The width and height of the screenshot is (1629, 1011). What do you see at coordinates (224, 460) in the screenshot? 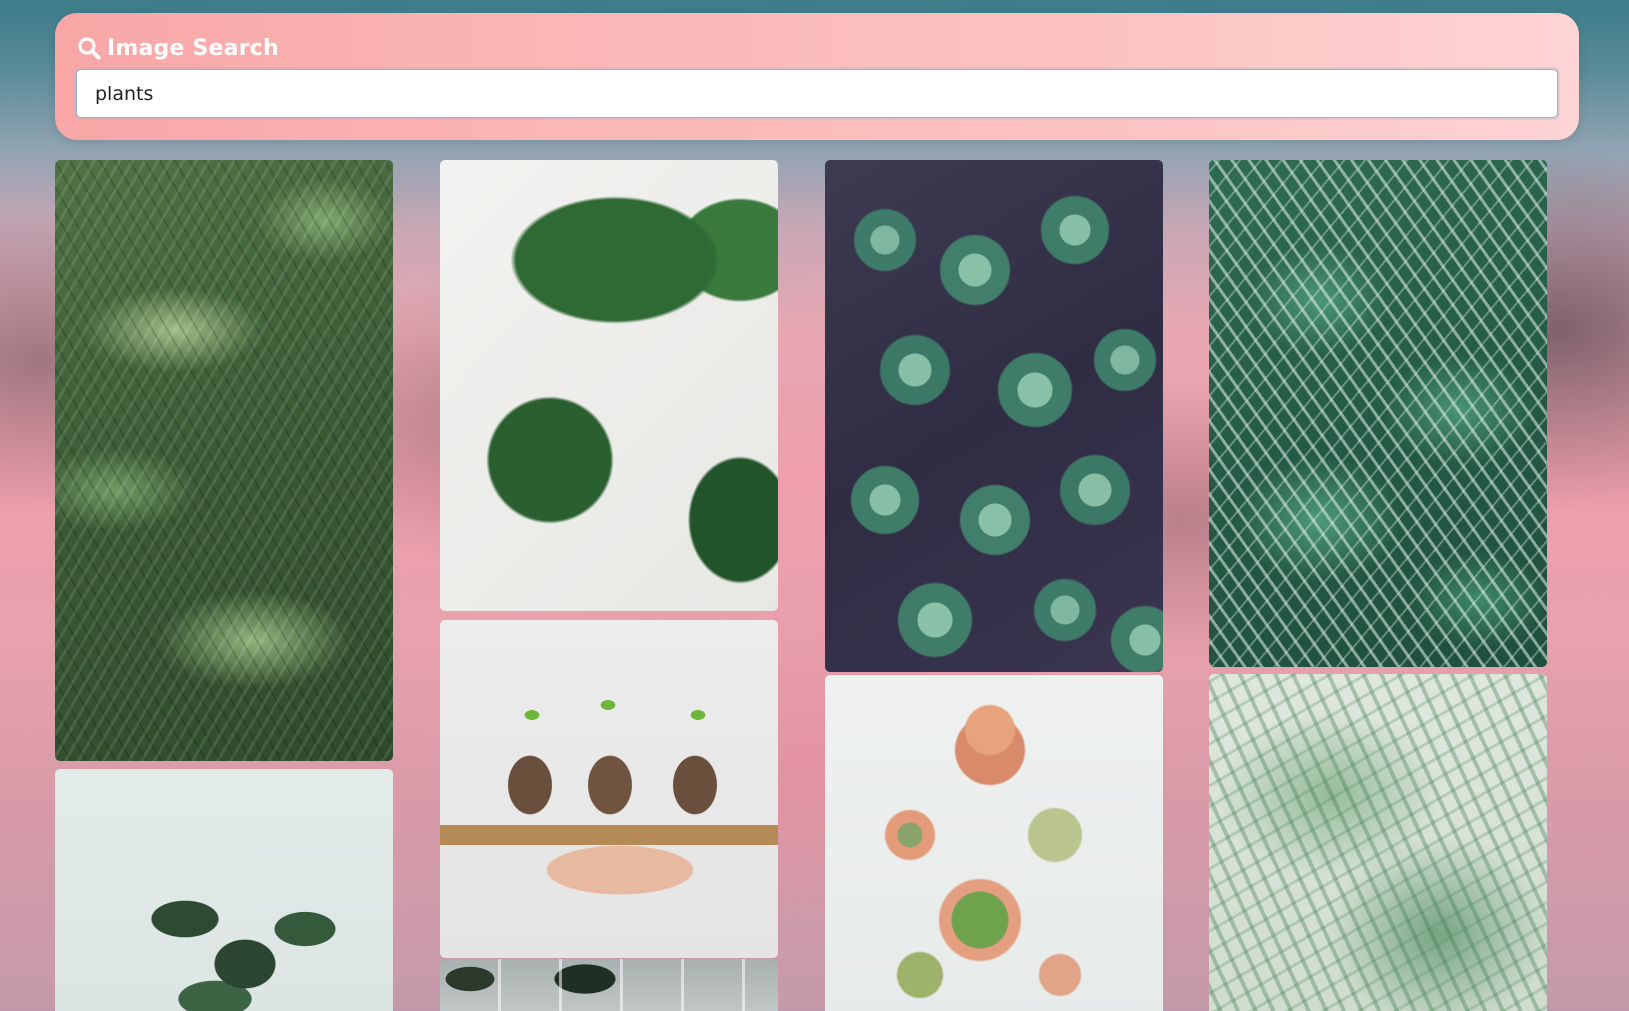
I see `image-result-palm-fronds` at bounding box center [224, 460].